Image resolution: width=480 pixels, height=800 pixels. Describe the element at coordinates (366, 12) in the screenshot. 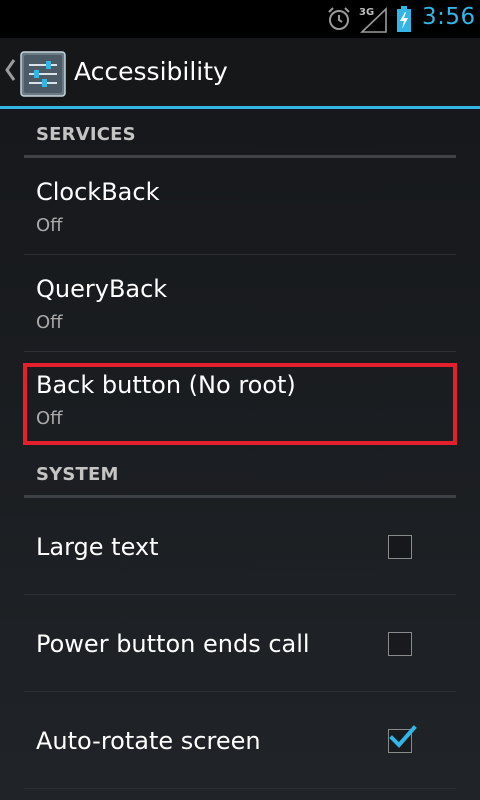

I see `network-type-label: 3G` at that location.